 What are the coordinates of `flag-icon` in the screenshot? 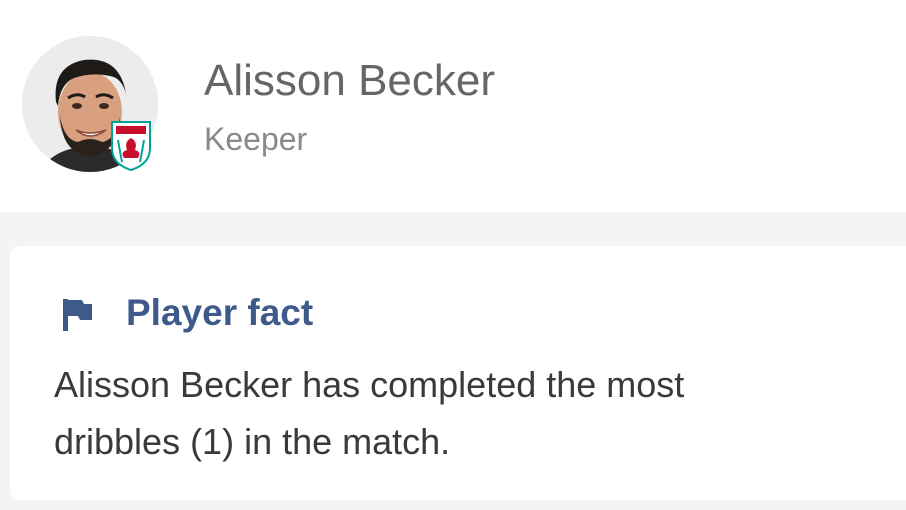 It's located at (77, 315).